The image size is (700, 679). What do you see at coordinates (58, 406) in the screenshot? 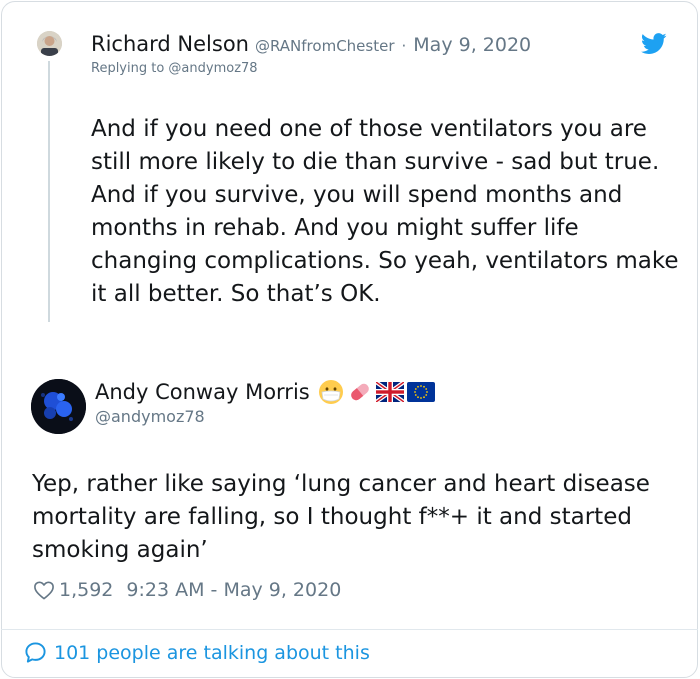
I see `main-avatar` at bounding box center [58, 406].